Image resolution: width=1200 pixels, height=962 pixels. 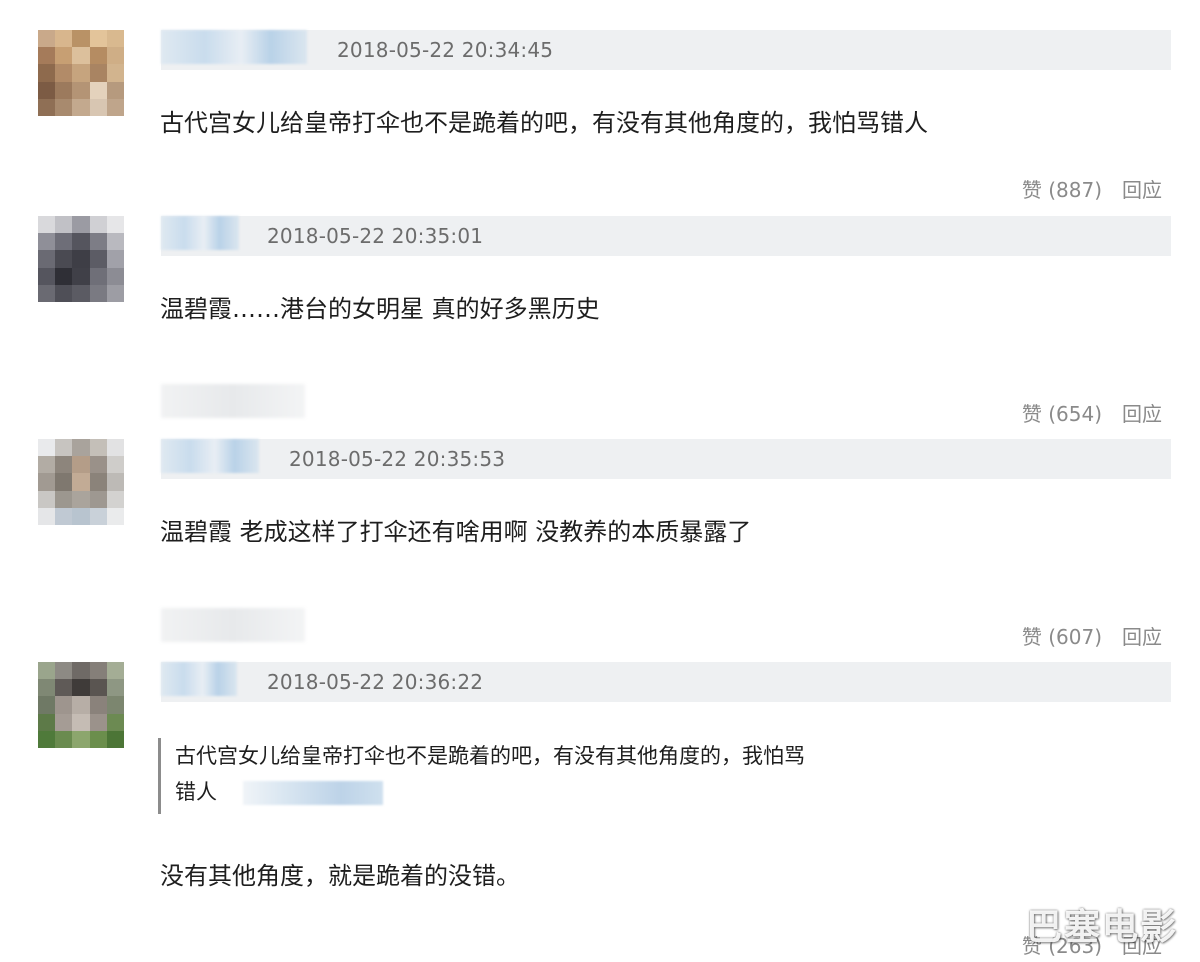 I want to click on like-button: 赞 (654), so click(x=1062, y=414).